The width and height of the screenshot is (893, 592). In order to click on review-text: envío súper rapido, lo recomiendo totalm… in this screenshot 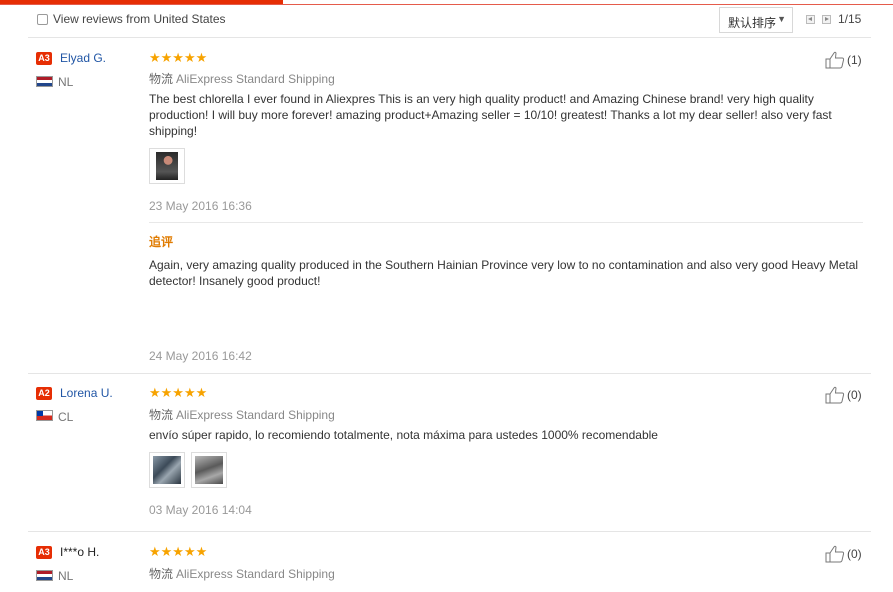, I will do `click(403, 435)`.